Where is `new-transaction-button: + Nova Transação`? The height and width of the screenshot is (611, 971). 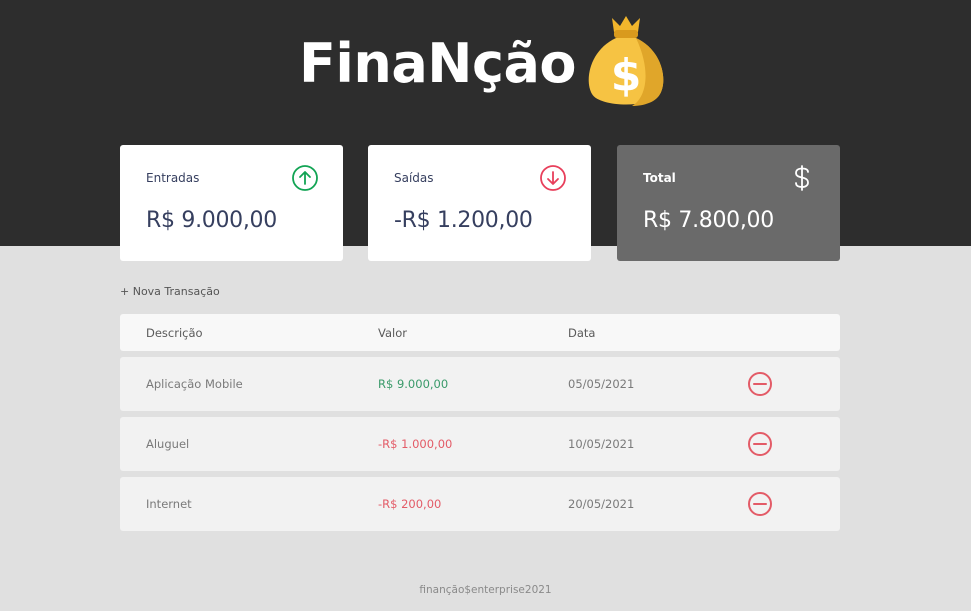
new-transaction-button: + Nova Transação is located at coordinates (170, 291).